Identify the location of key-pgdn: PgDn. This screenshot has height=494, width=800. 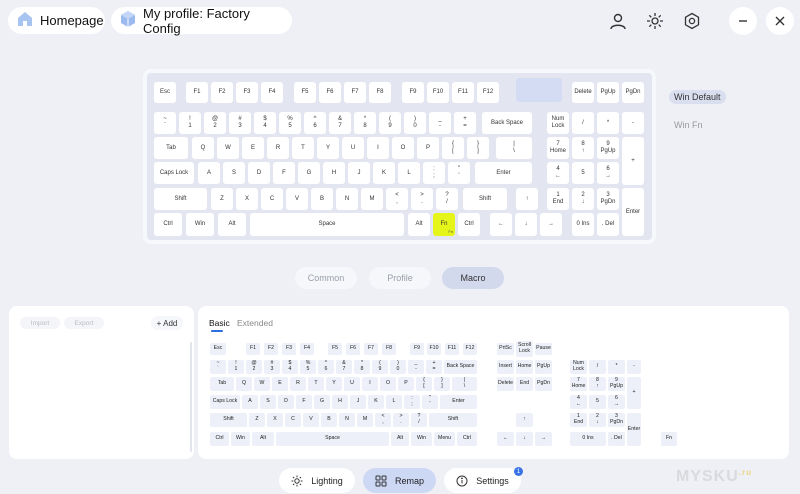
(543, 384).